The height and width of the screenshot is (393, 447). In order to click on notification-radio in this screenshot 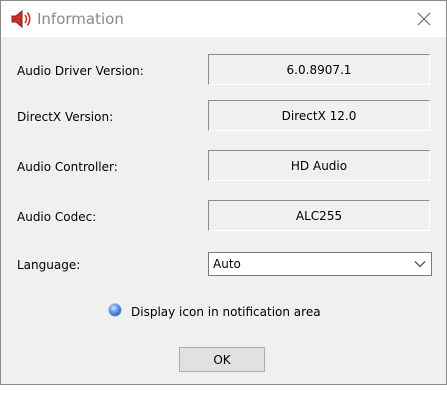, I will do `click(115, 310)`.